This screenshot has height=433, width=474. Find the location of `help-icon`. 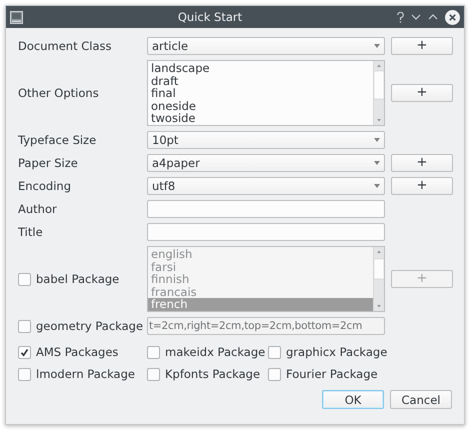

help-icon is located at coordinates (400, 17).